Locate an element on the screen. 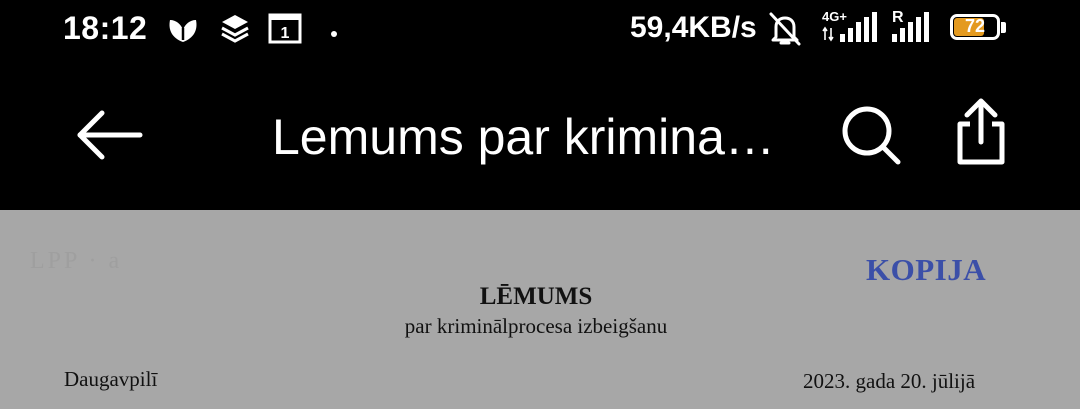 This screenshot has width=1080, height=409. app-notification-icon is located at coordinates (183, 31).